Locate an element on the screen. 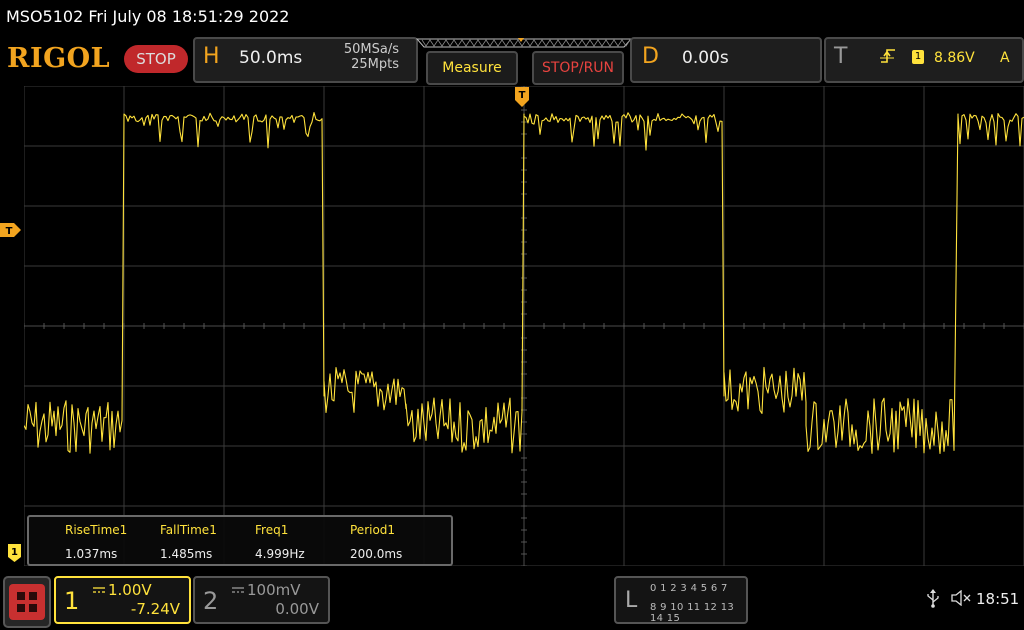 Image resolution: width=1024 pixels, height=630 pixels. measurement-value: 4.999Hz is located at coordinates (280, 554).